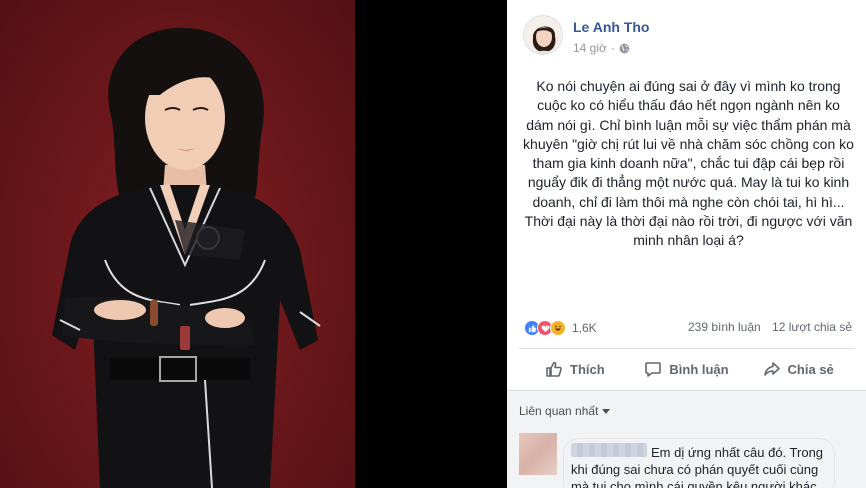  I want to click on comment-icon, so click(653, 369).